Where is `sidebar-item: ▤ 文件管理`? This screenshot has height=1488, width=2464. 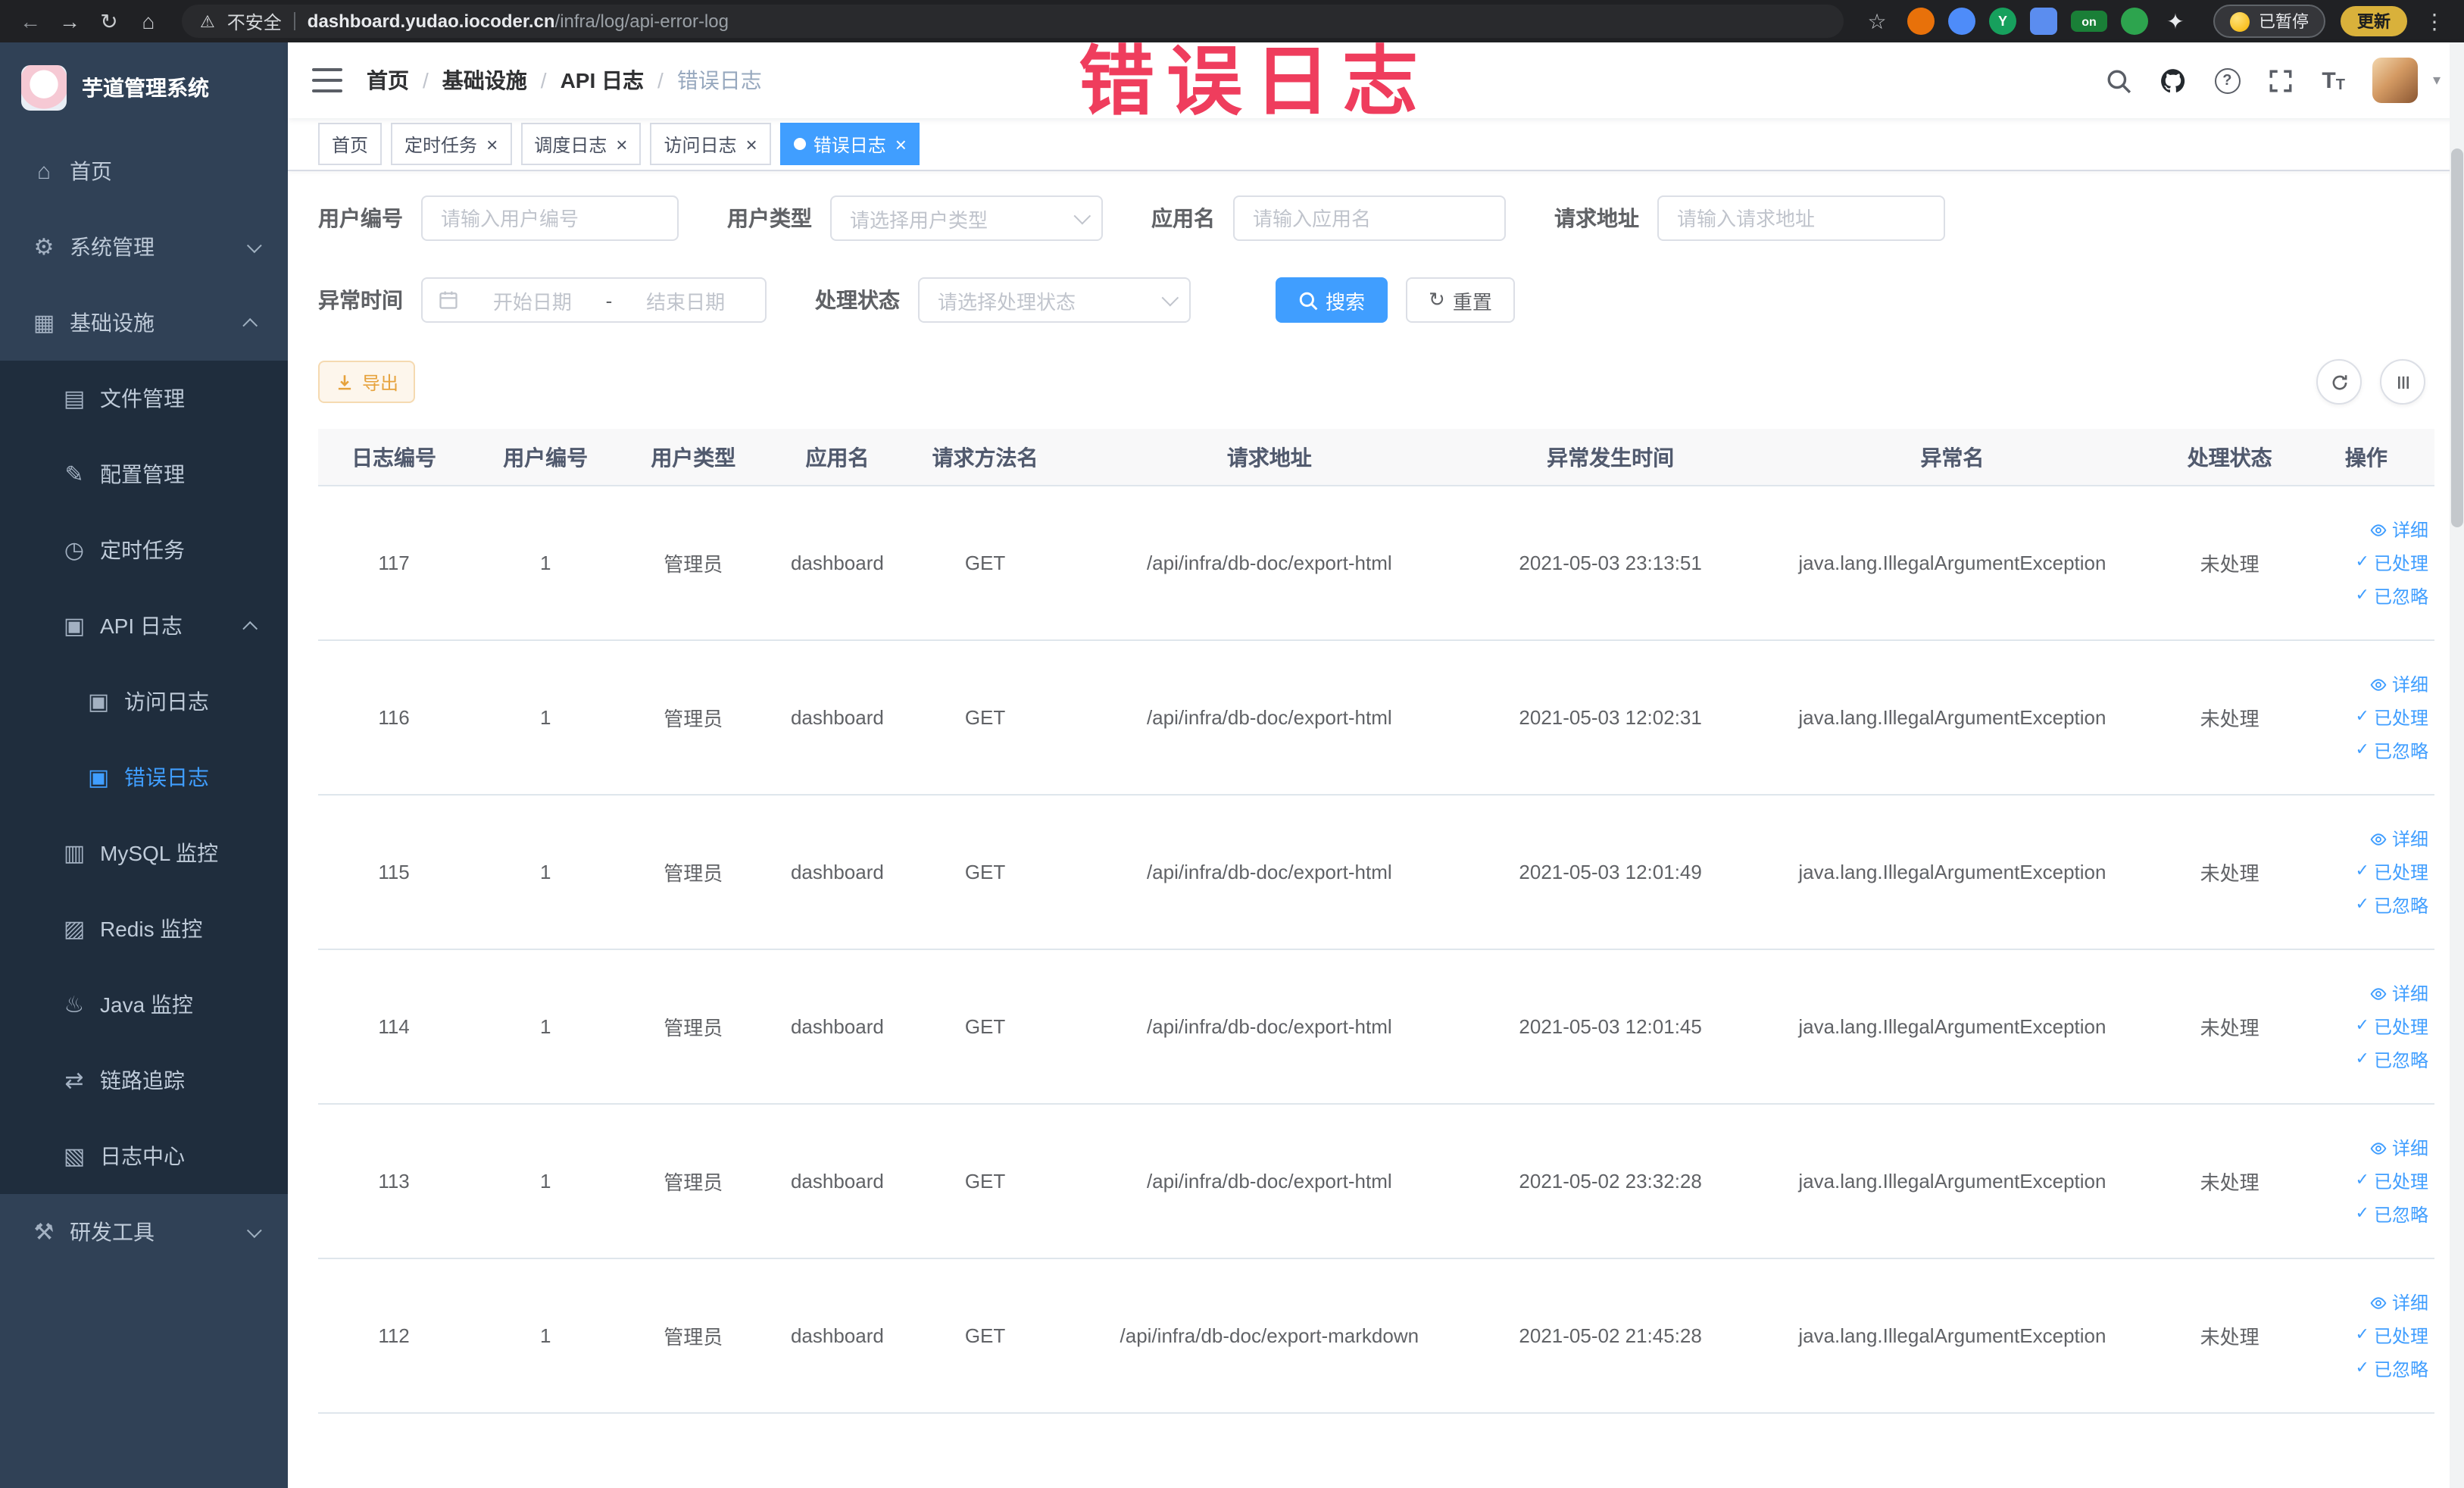 sidebar-item: ▤ 文件管理 is located at coordinates (144, 399).